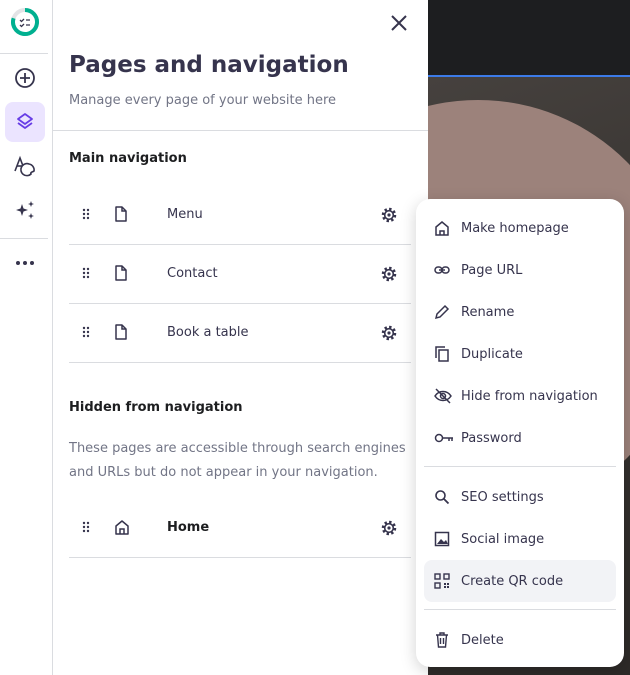 The image size is (630, 675). I want to click on page-row-home: Home, so click(240, 528).